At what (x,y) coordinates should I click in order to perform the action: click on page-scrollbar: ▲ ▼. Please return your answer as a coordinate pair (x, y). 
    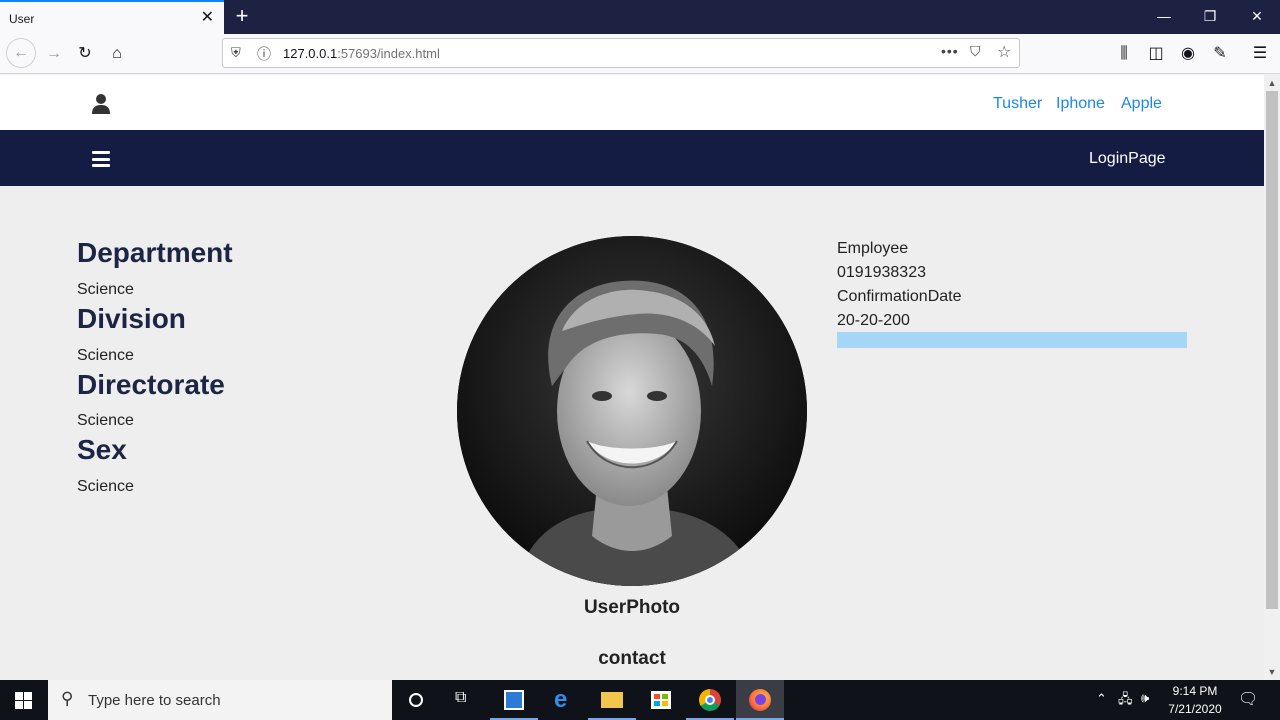
    Looking at the image, I should click on (1272, 377).